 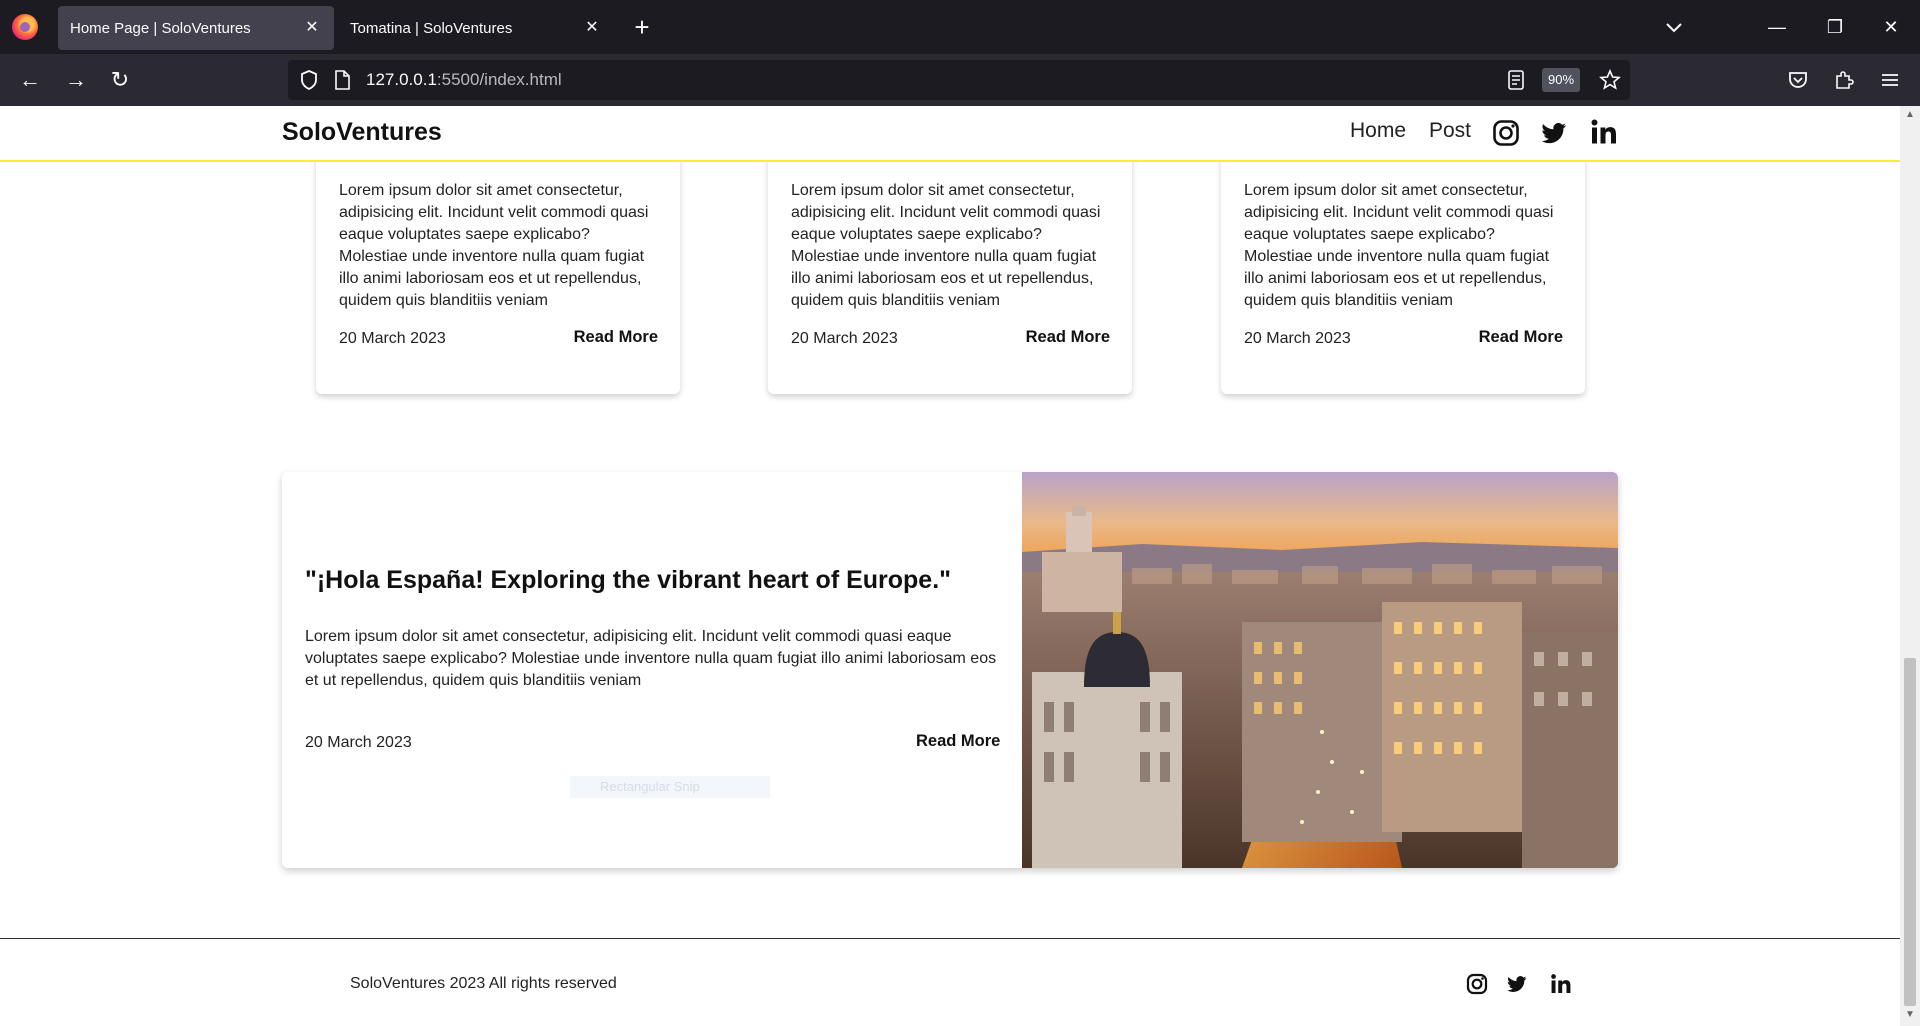 What do you see at coordinates (1798, 80) in the screenshot?
I see `pocket-icon` at bounding box center [1798, 80].